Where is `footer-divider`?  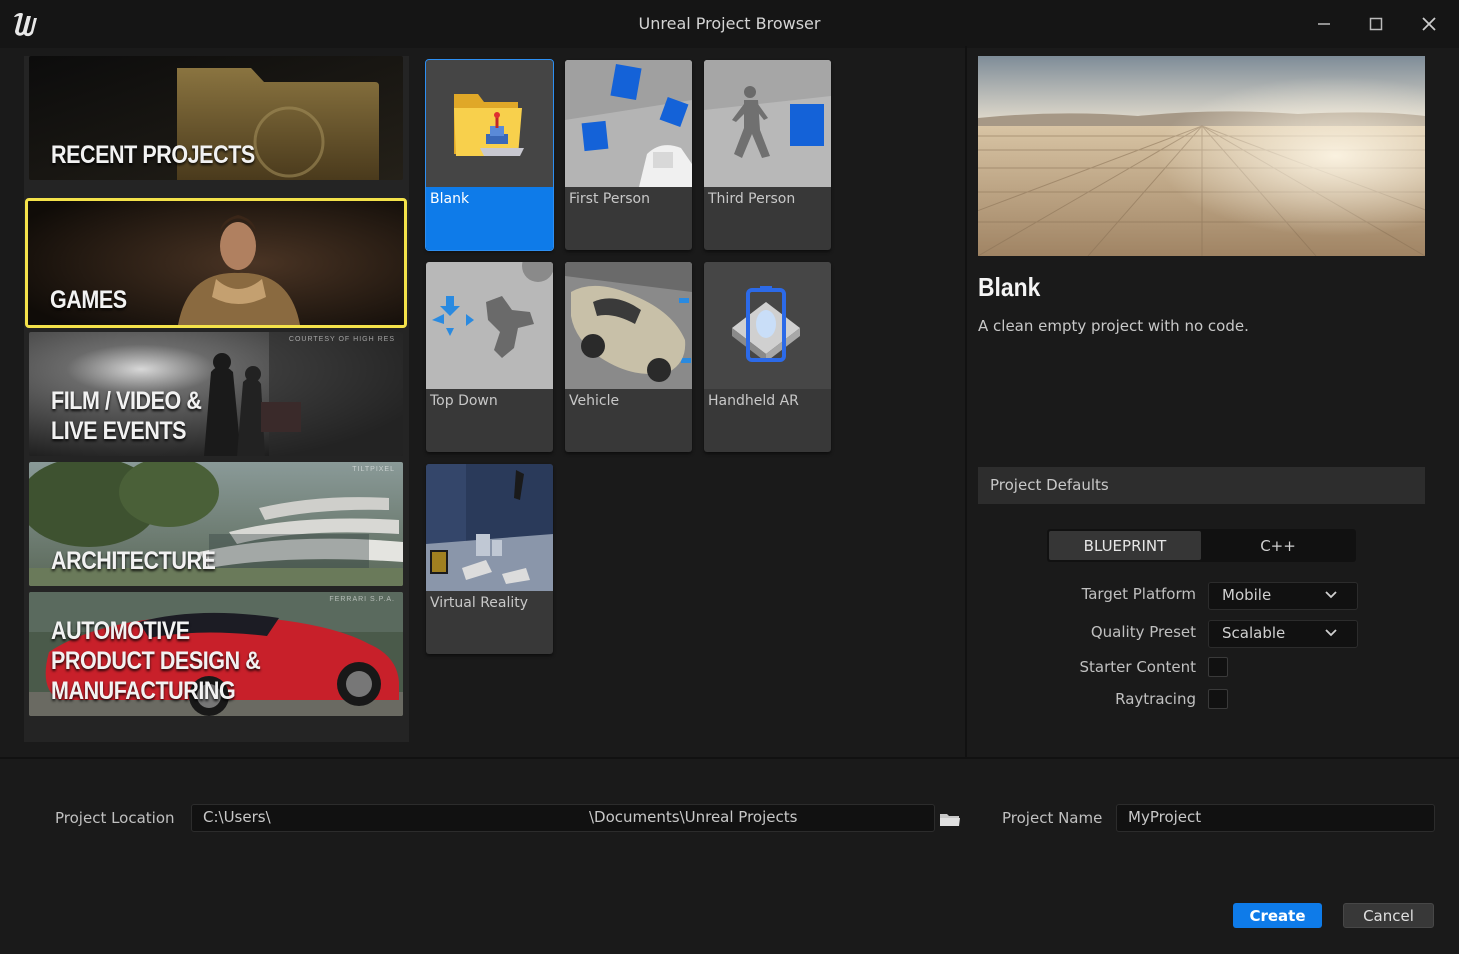 footer-divider is located at coordinates (729, 758).